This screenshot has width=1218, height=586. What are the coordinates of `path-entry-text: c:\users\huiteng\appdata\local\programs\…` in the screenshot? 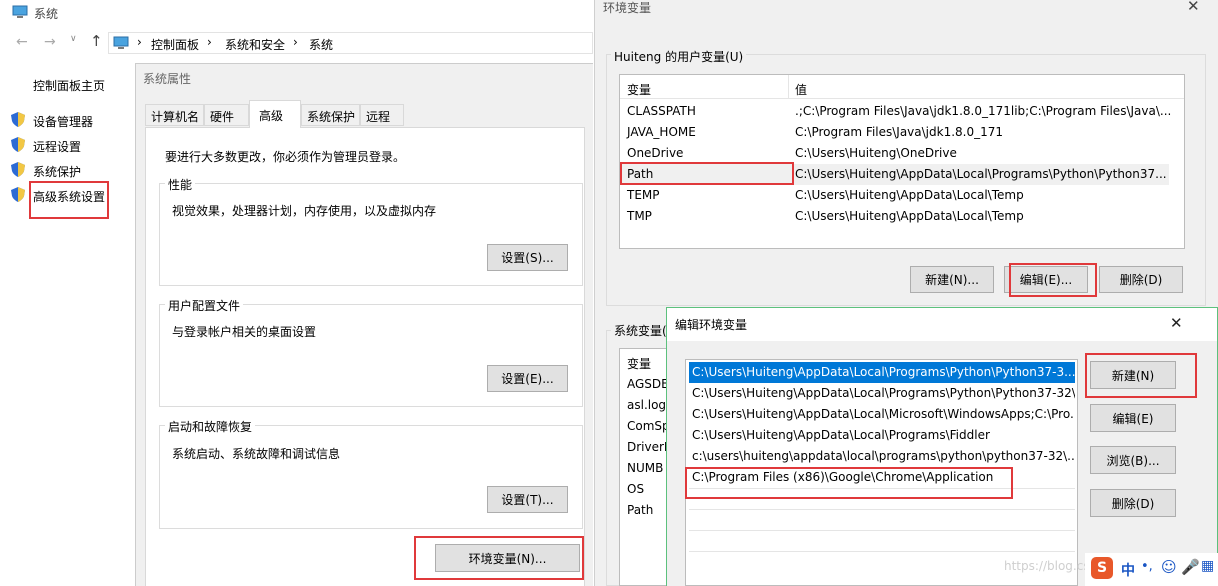 It's located at (883, 456).